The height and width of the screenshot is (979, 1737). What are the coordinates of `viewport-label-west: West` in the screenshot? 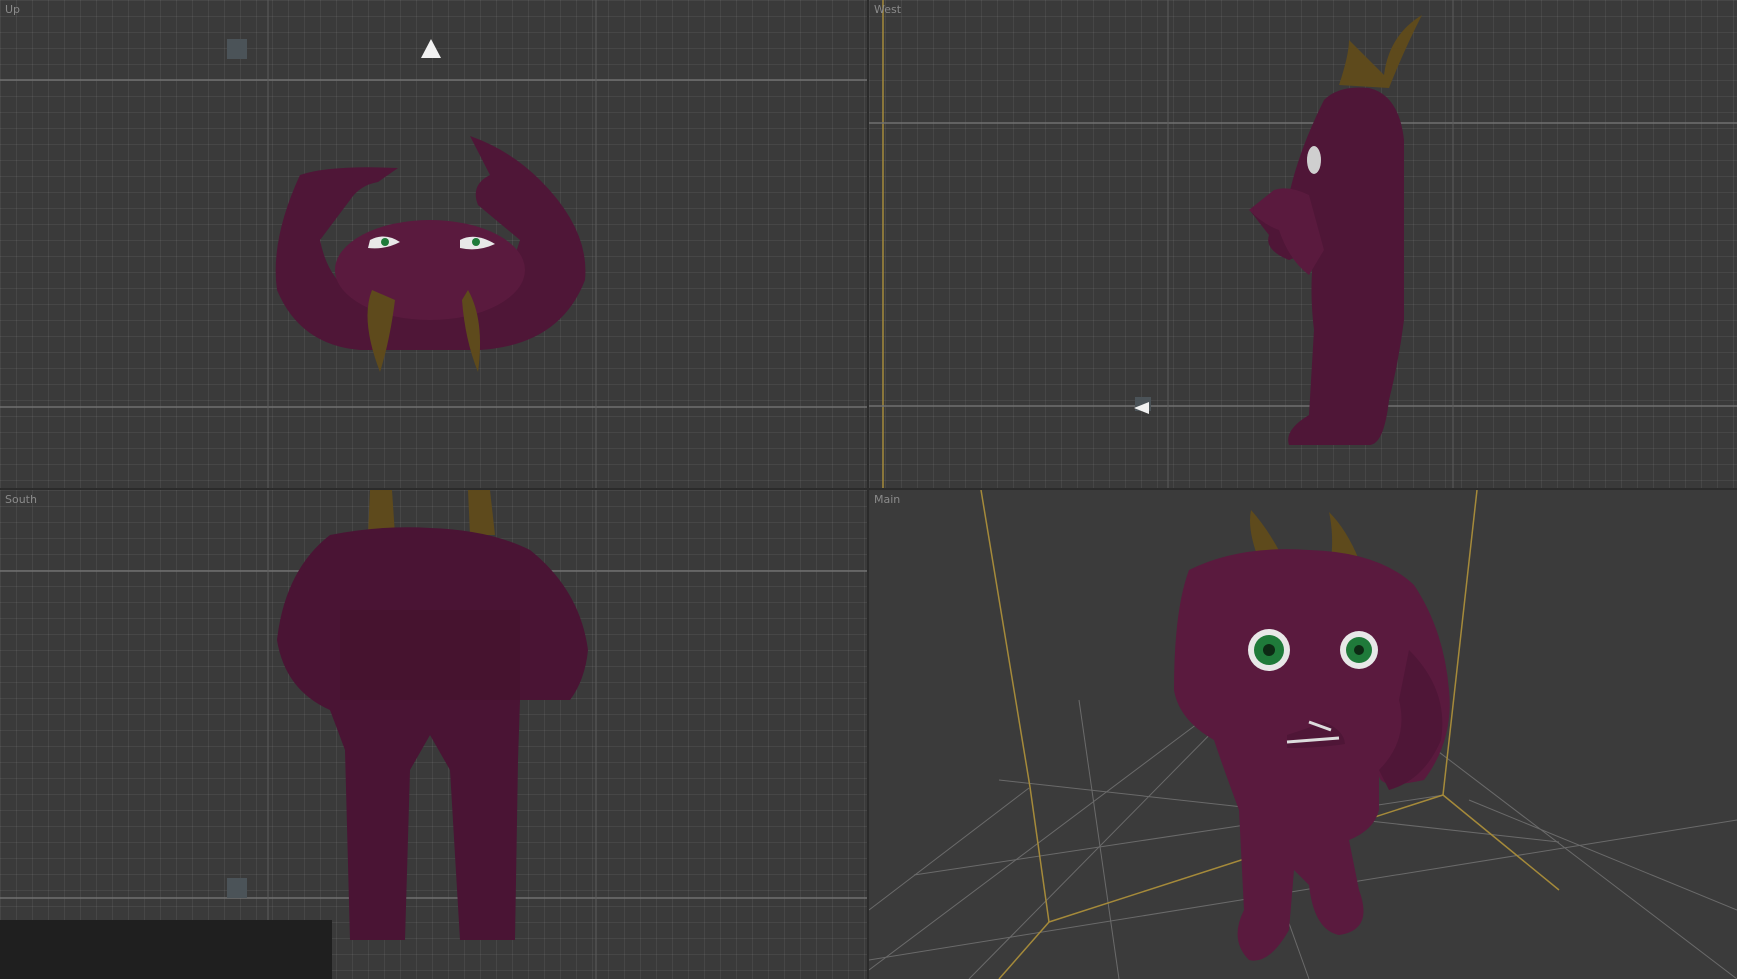 It's located at (888, 9).